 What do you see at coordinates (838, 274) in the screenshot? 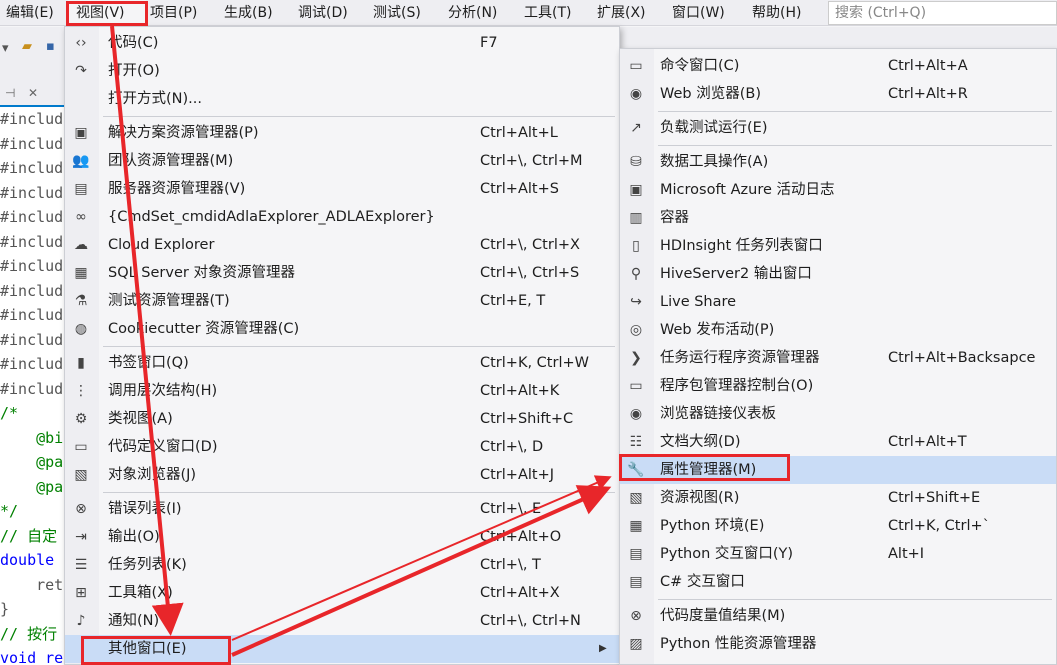
I see `menu-item: ⚲ HiveServer2 输出窗口` at bounding box center [838, 274].